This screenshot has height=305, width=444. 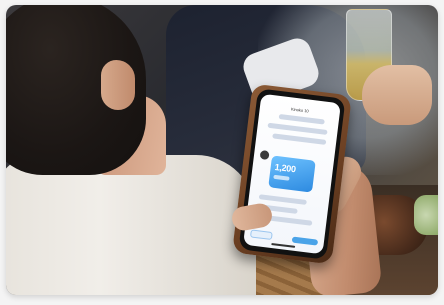 I want to click on phone-screen: Kinoko 10 1,200, so click(x=292, y=174).